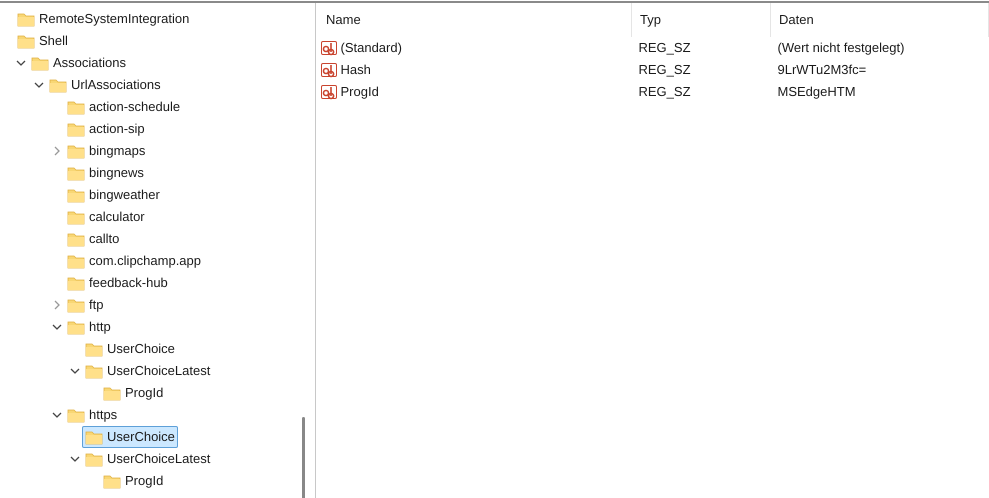 Image resolution: width=989 pixels, height=498 pixels. Describe the element at coordinates (343, 20) in the screenshot. I see `column-header: Name` at that location.